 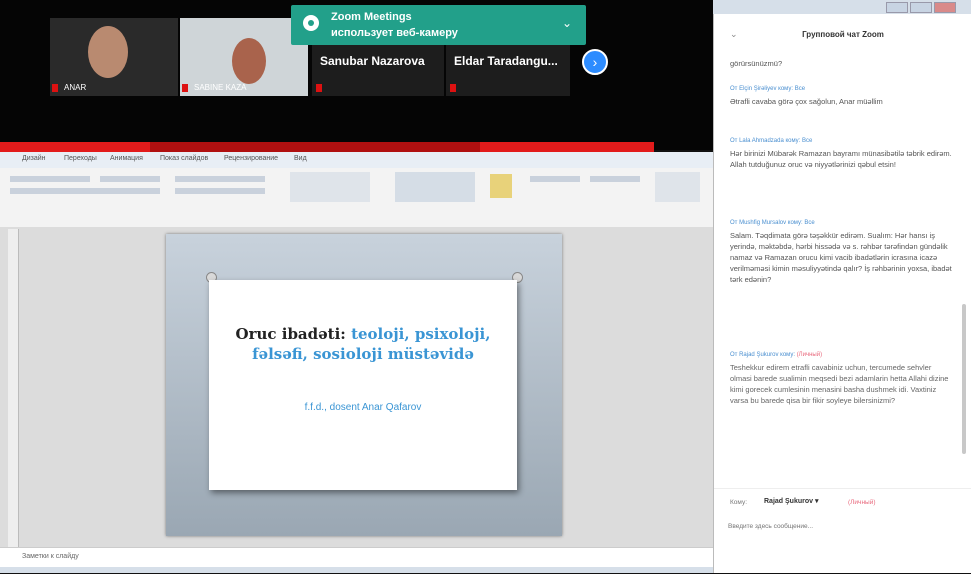 I want to click on recipient-select: Rajad Şukurov ▾, so click(x=791, y=501).